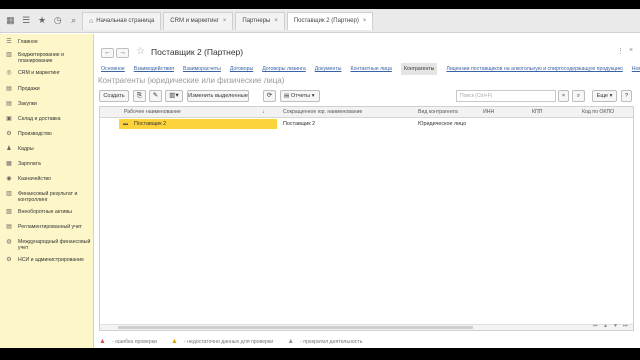 This screenshot has width=640, height=360. I want to click on hamburger-icon: ☰, so click(9, 42).